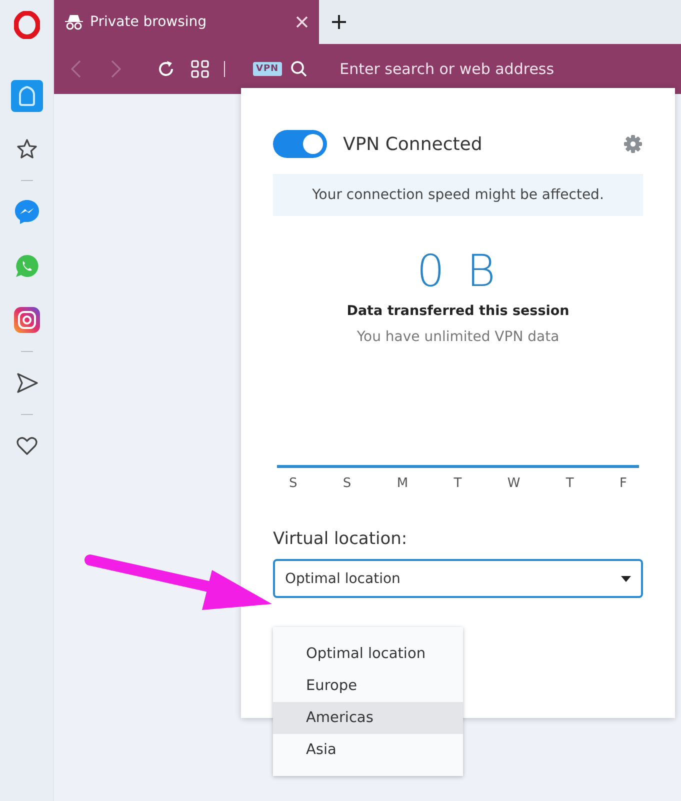  What do you see at coordinates (413, 144) in the screenshot?
I see `vpn-status: VPN Connected` at bounding box center [413, 144].